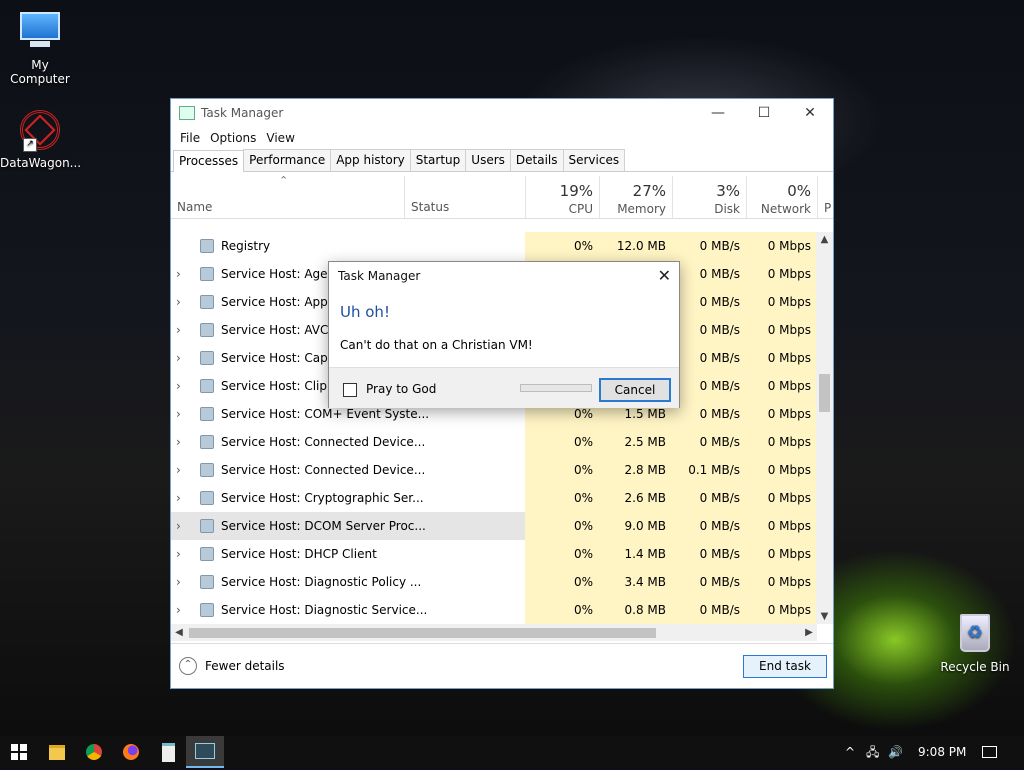 Image resolution: width=1024 pixels, height=770 pixels. Describe the element at coordinates (422, 633) in the screenshot. I see `horizontal-scroll-thumb` at that location.